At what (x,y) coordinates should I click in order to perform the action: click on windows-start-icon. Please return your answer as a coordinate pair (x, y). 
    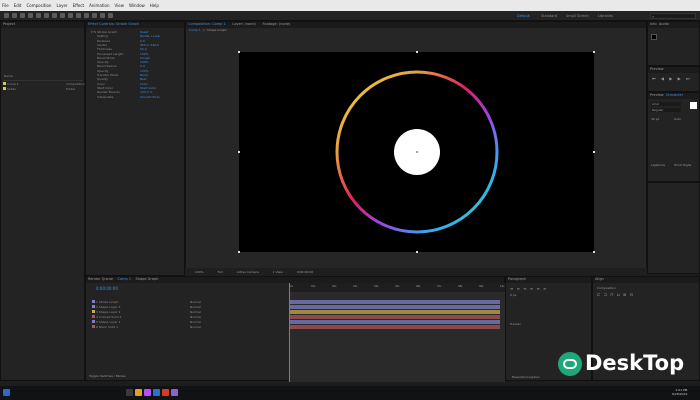
    Looking at the image, I should click on (6, 392).